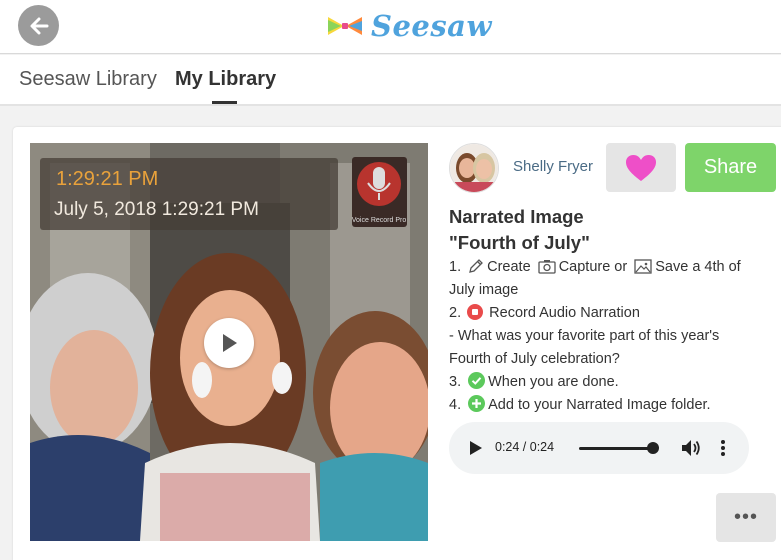  What do you see at coordinates (475, 312) in the screenshot?
I see `record-icon` at bounding box center [475, 312].